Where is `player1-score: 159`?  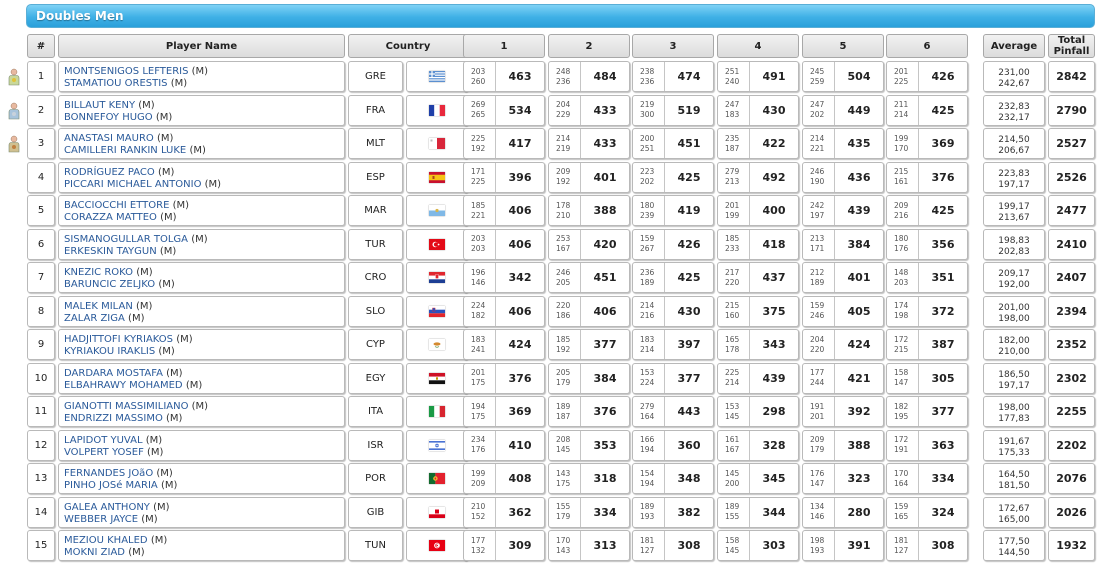 player1-score: 159 is located at coordinates (901, 506).